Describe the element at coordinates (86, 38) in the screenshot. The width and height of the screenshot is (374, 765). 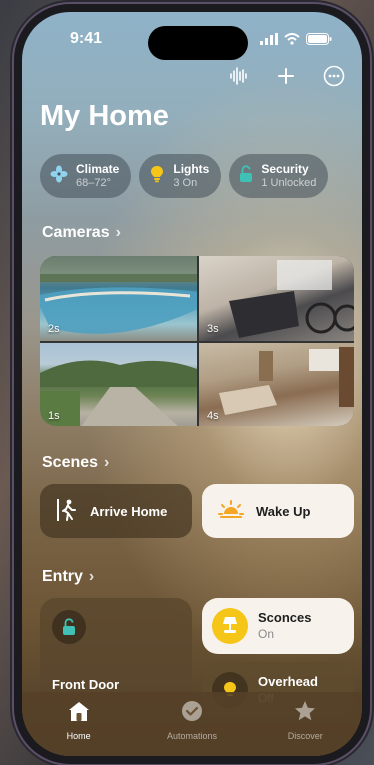
I see `status-time: 9:41` at that location.